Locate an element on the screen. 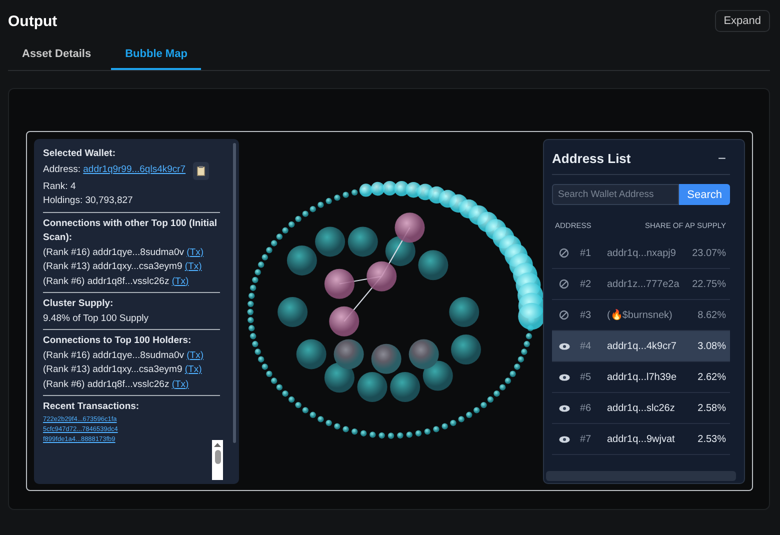 The width and height of the screenshot is (780, 535). share-cell: 23.07% is located at coordinates (709, 253).